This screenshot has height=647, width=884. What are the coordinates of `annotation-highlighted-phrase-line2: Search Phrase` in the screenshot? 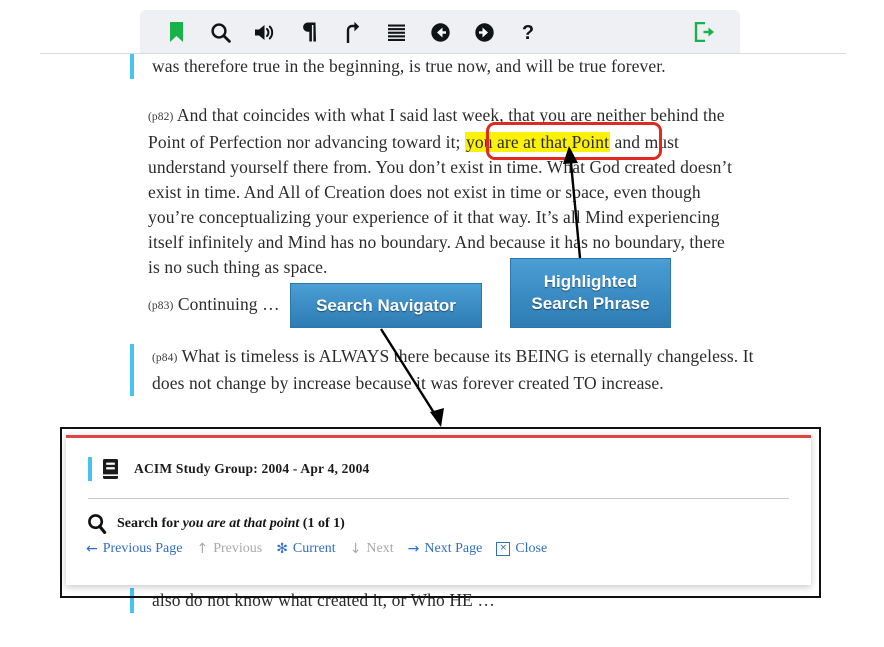 It's located at (590, 303).